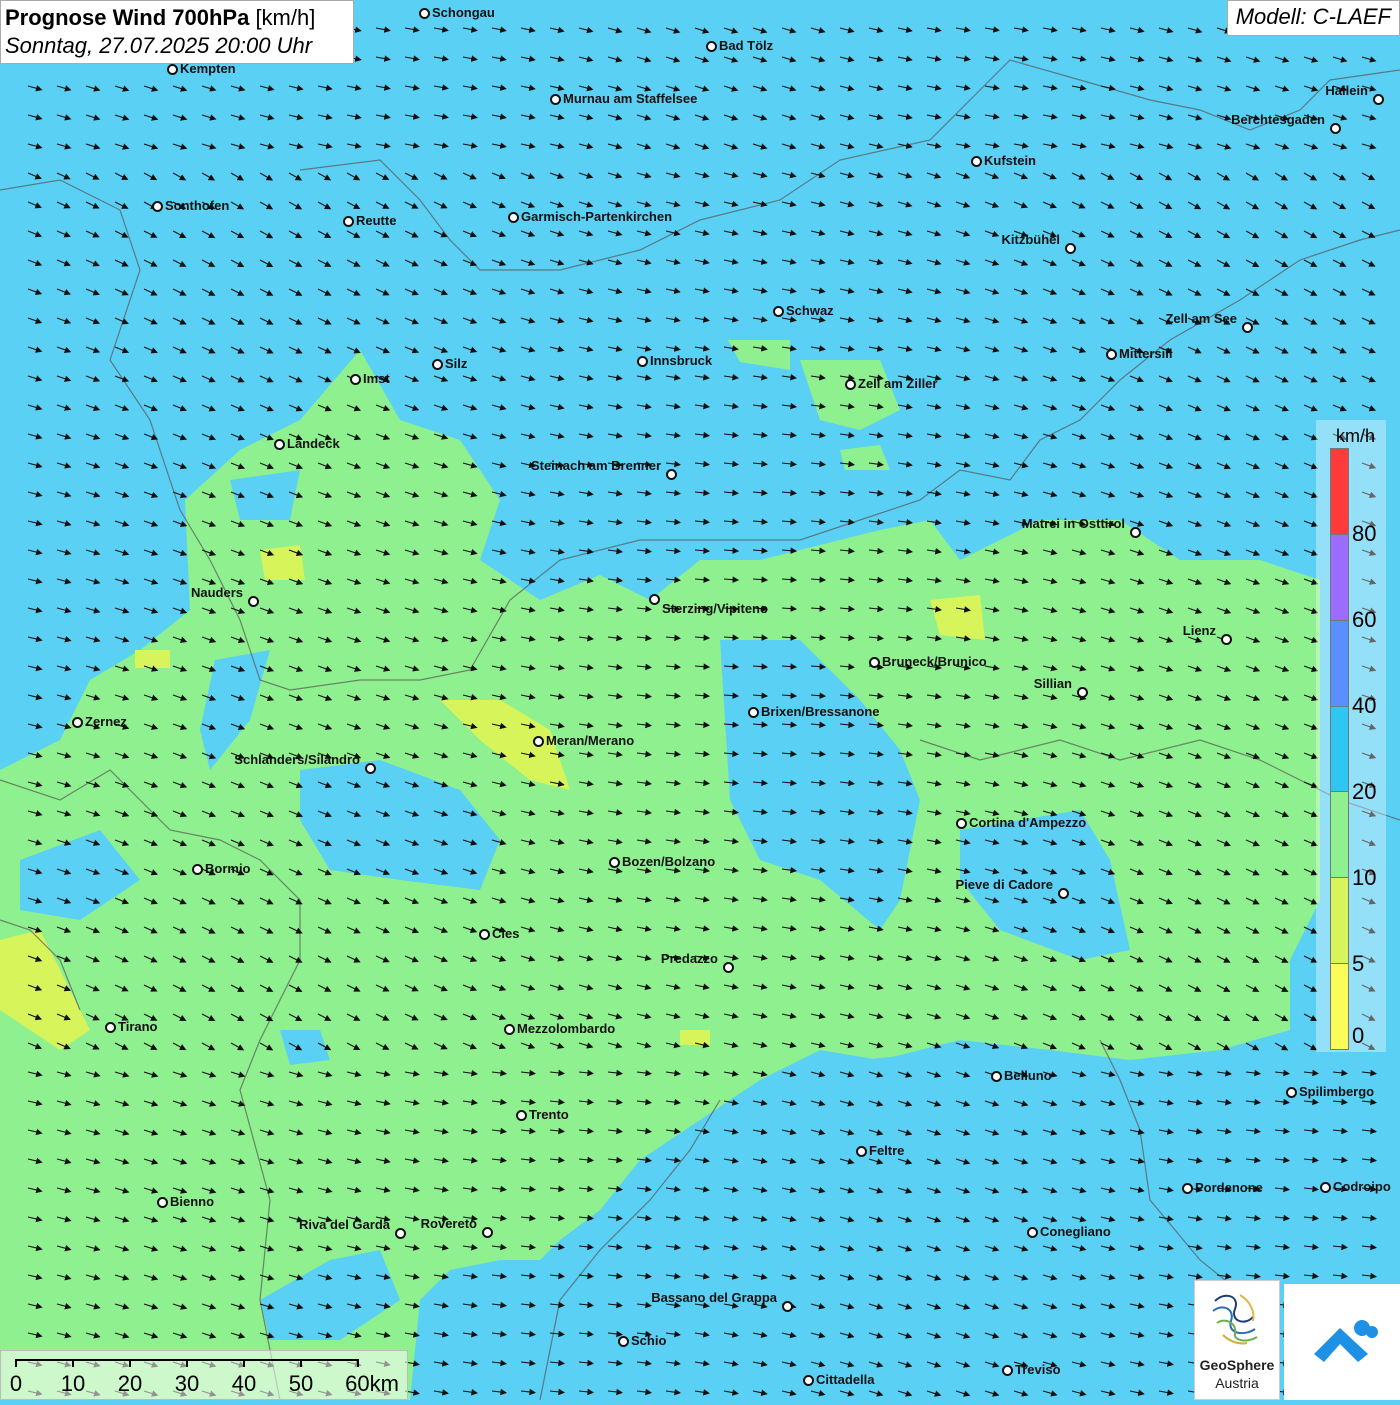  What do you see at coordinates (160, 17) in the screenshot?
I see `map-title: Prognose Wind 700hPa [km/h]` at bounding box center [160, 17].